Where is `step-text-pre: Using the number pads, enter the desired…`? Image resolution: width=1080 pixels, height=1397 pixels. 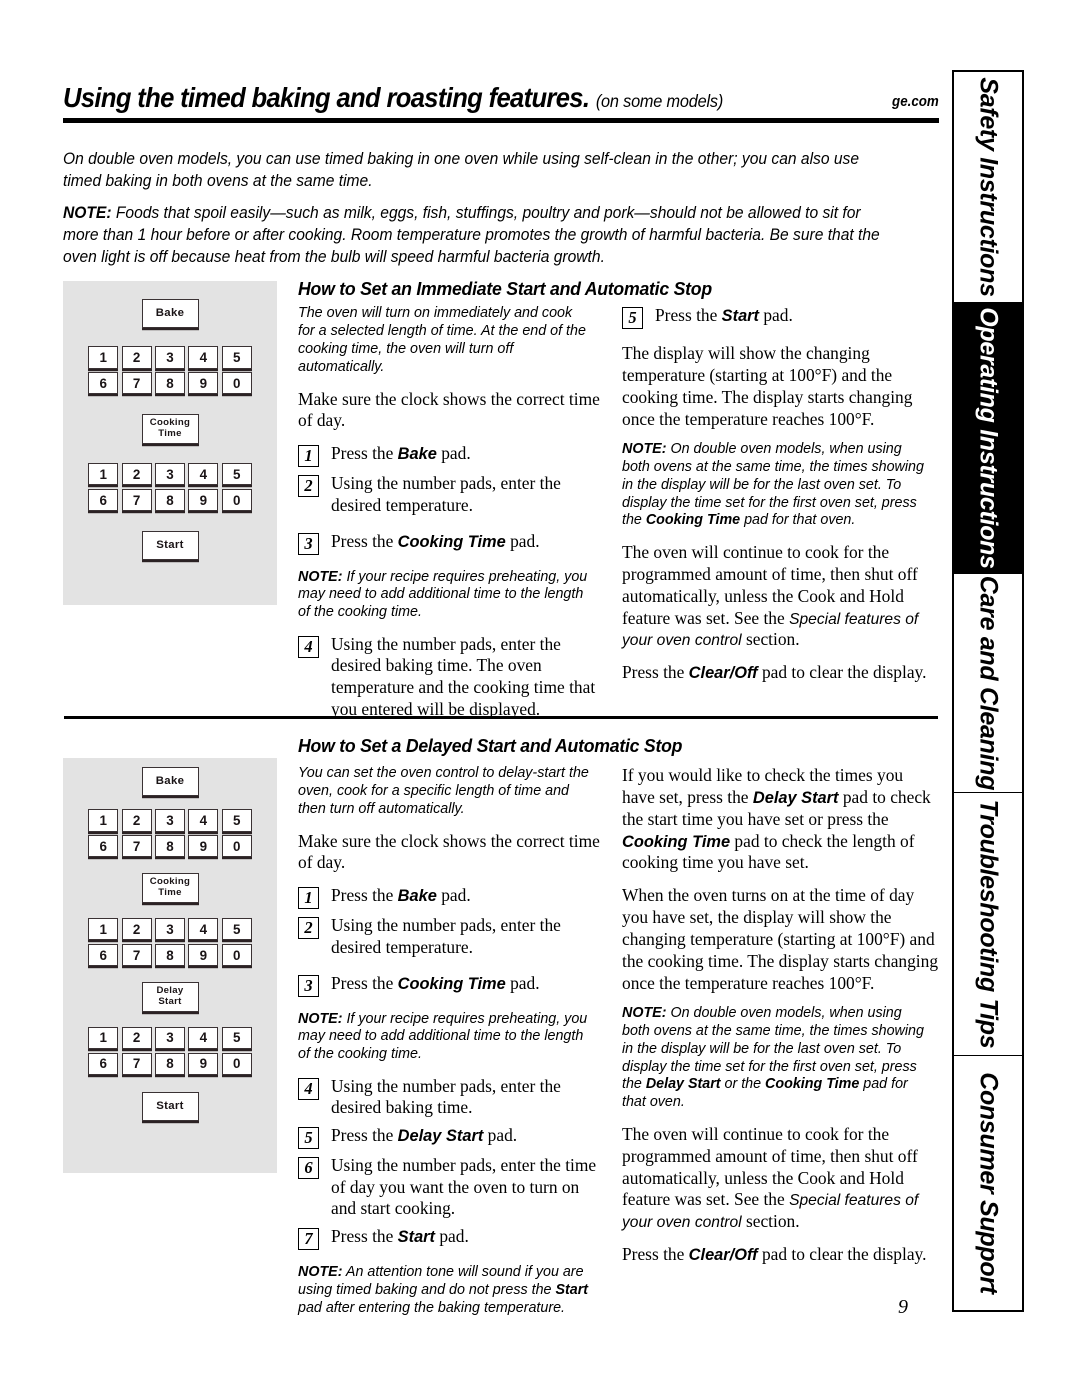
step-text-pre: Using the number pads, enter the desired… is located at coordinates (463, 676).